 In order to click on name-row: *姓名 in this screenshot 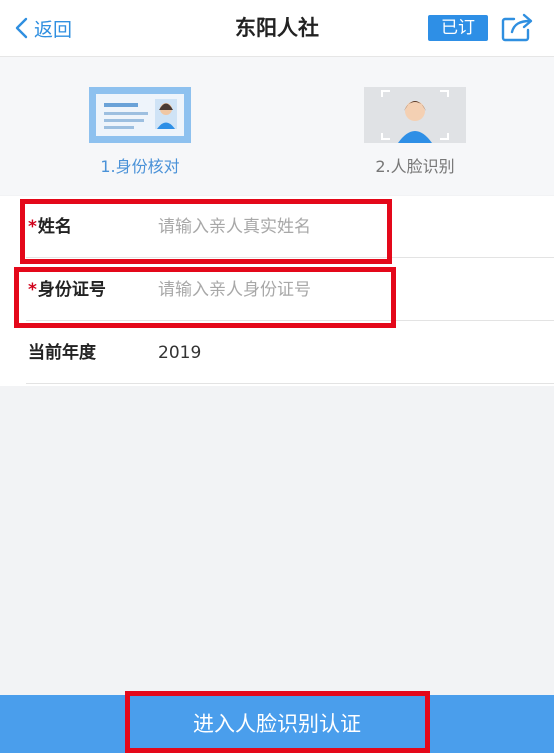, I will do `click(277, 227)`.